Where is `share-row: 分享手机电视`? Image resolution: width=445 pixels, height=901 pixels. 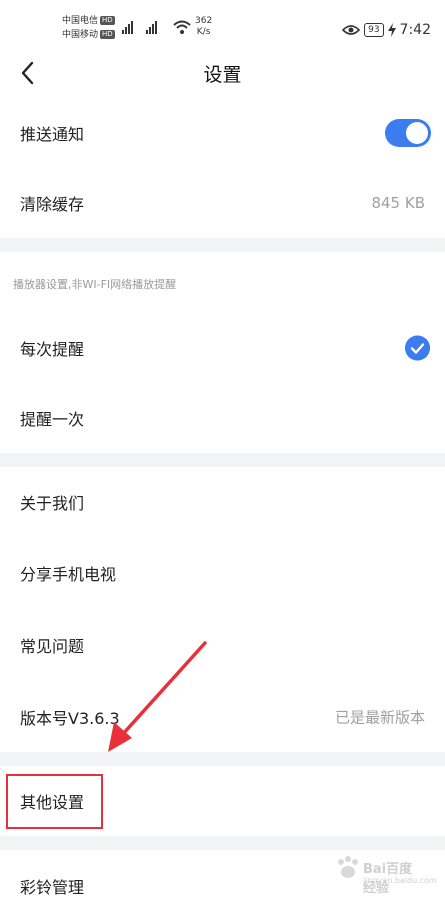 share-row: 分享手机电视 is located at coordinates (222, 573).